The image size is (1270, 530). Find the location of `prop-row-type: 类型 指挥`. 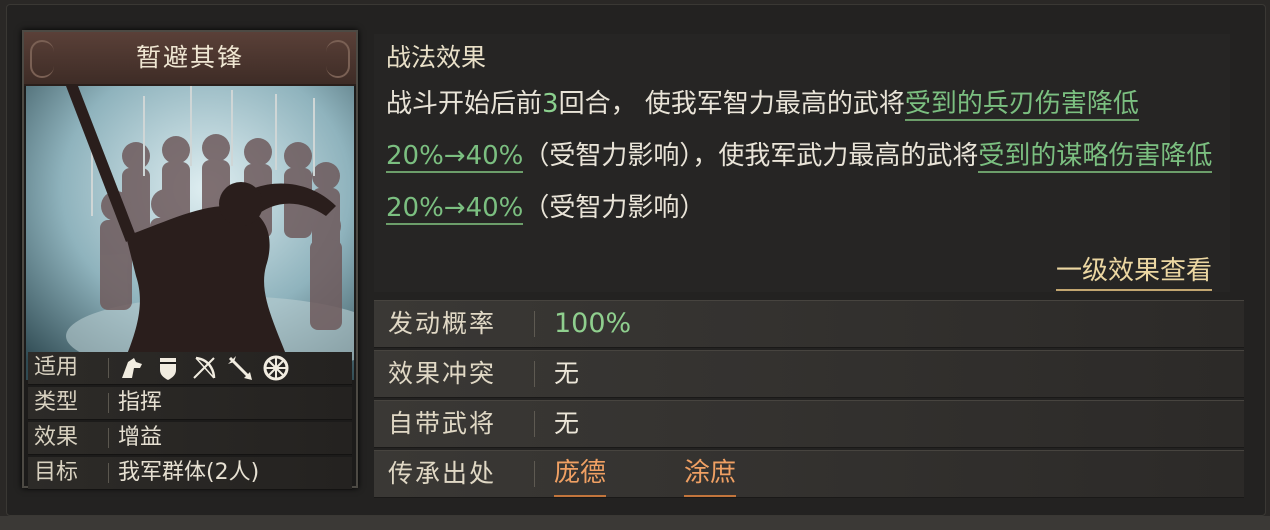

prop-row-type: 类型 指挥 is located at coordinates (190, 403).